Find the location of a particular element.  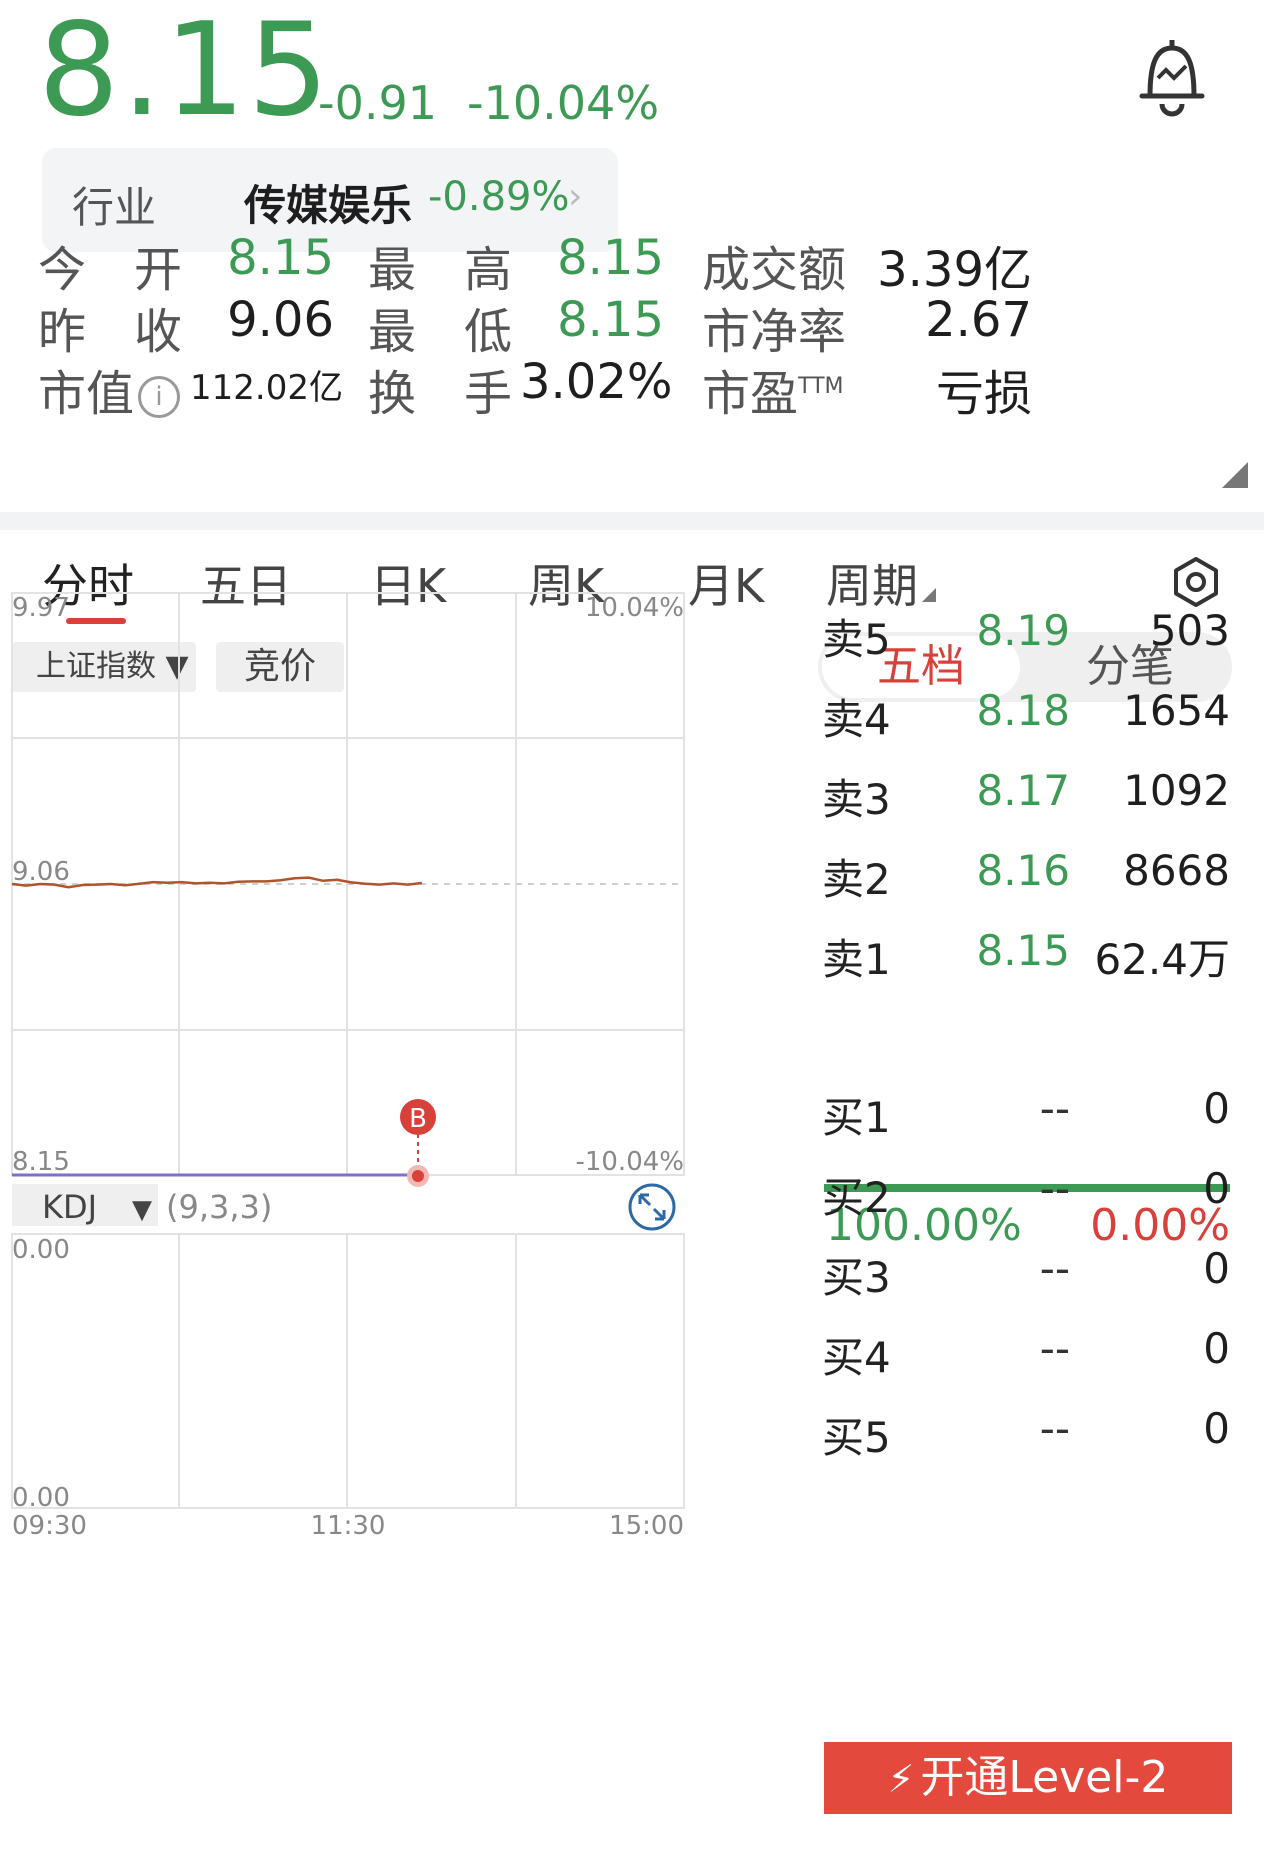

ask-label: 卖3 is located at coordinates (856, 799).